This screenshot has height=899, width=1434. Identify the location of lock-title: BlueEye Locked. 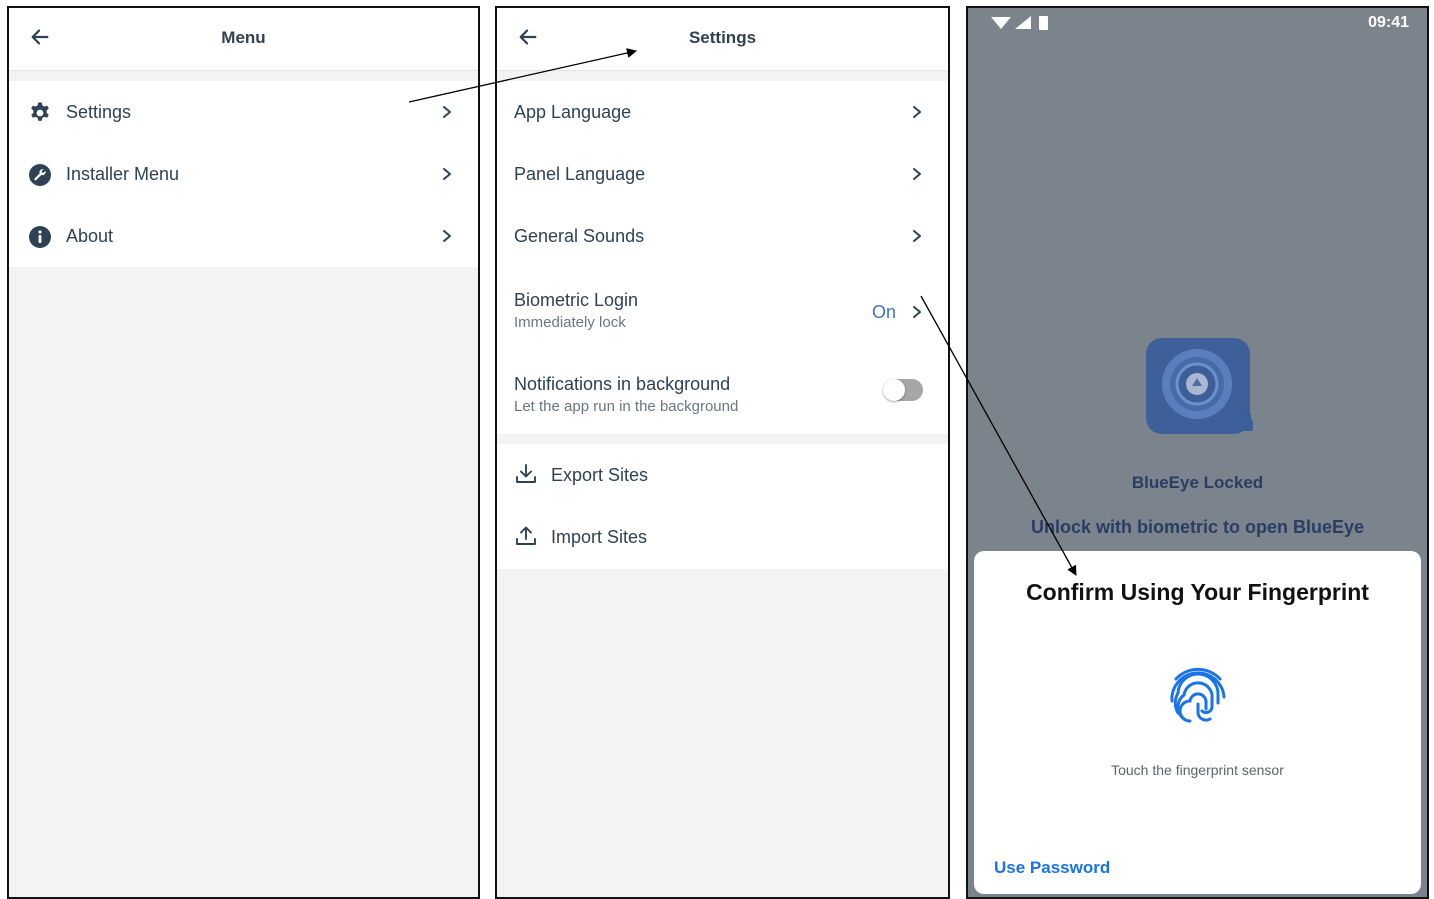
(1197, 482).